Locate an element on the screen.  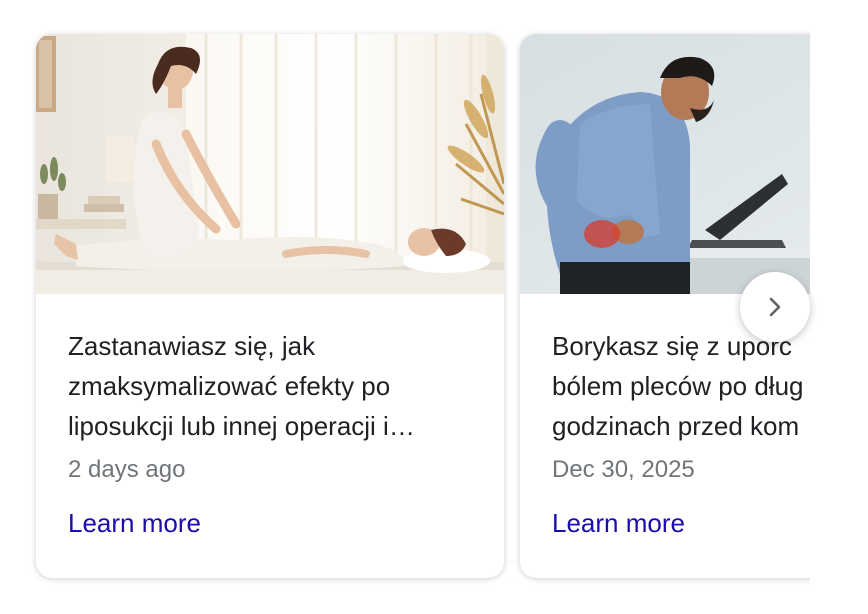
article-thumbnail-back-pain is located at coordinates (665, 164).